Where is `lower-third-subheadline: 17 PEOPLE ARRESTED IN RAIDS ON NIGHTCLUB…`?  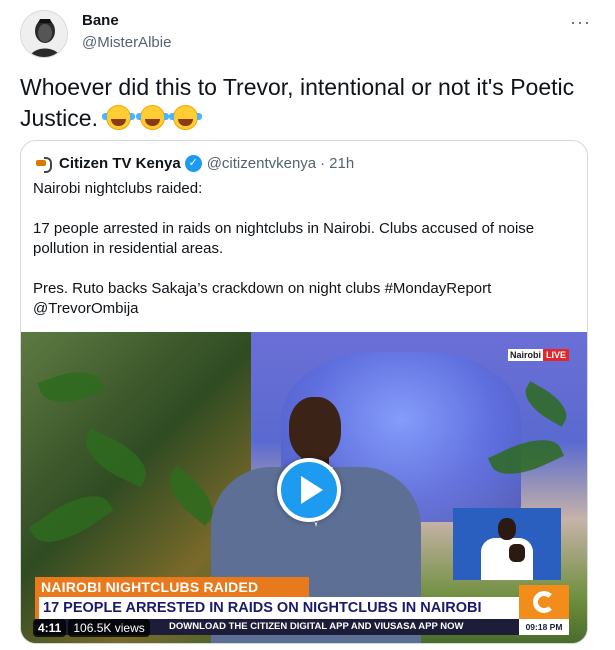 lower-third-subheadline: 17 PEOPLE ARRESTED IN RAIDS ON NIGHTCLUB… is located at coordinates (277, 608).